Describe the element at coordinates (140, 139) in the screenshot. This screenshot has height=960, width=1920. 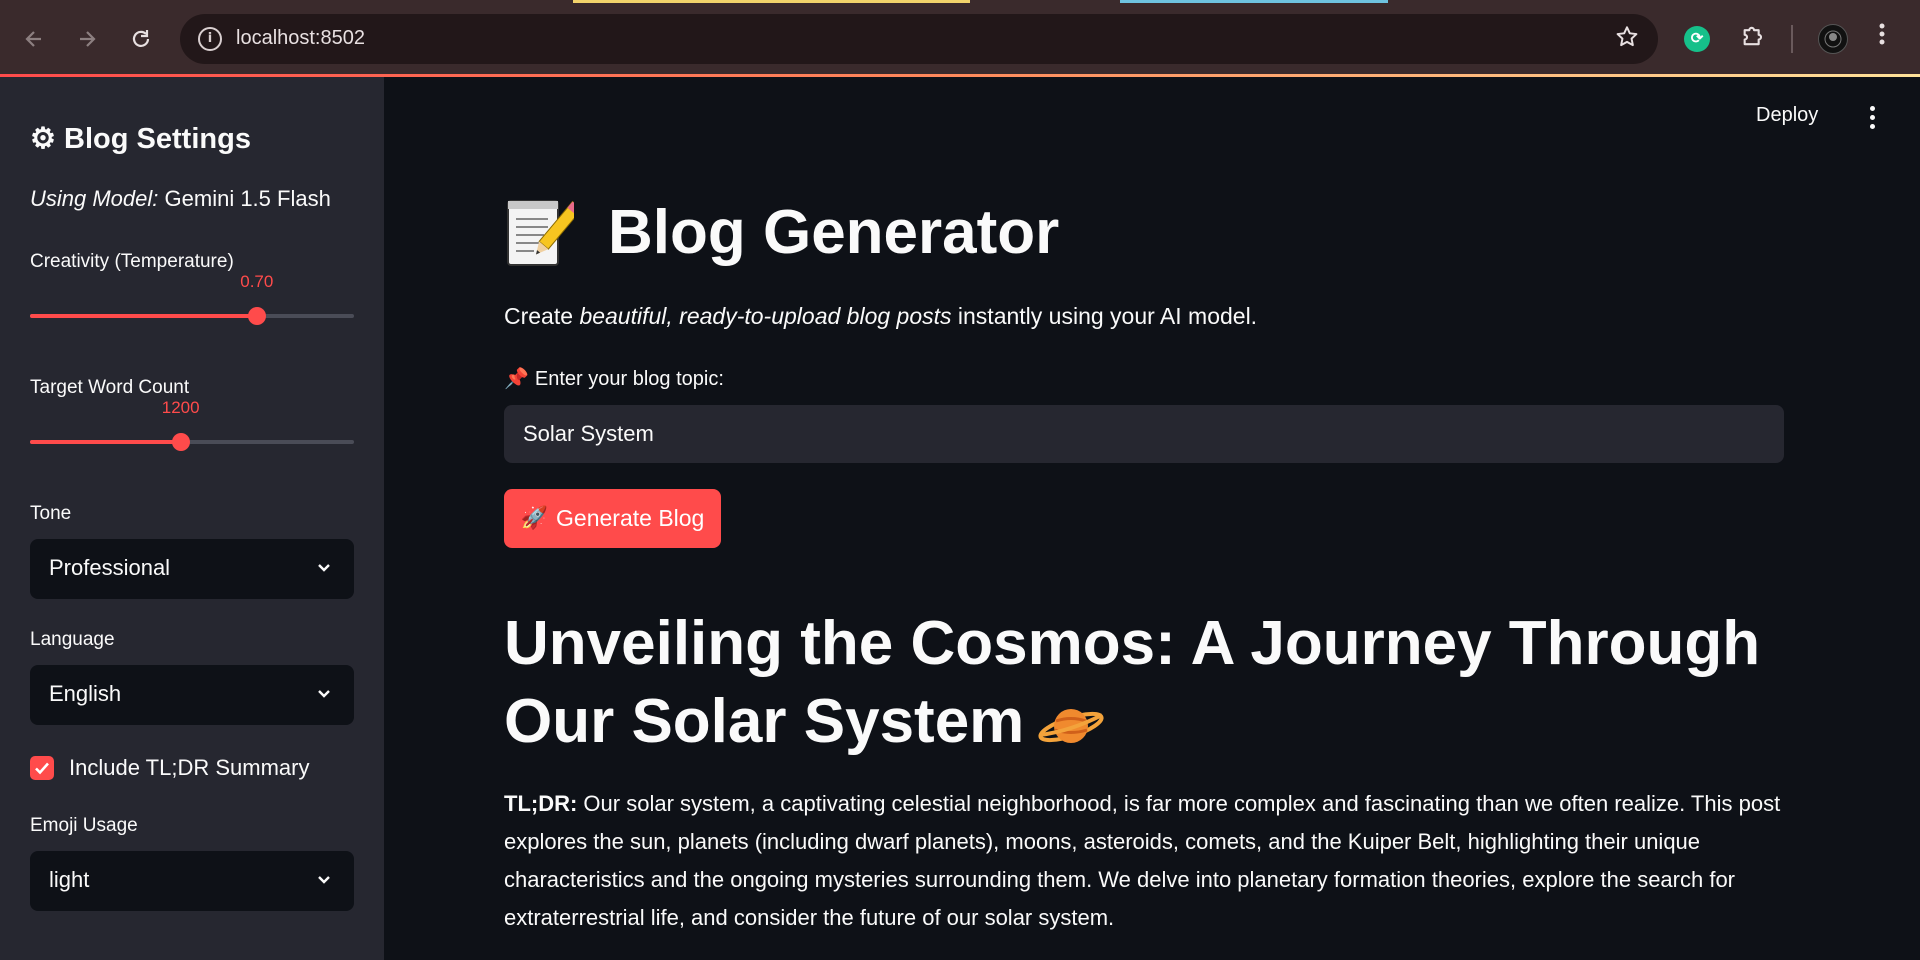
I see `sidebar-title: ⚙ Blog Settings` at that location.